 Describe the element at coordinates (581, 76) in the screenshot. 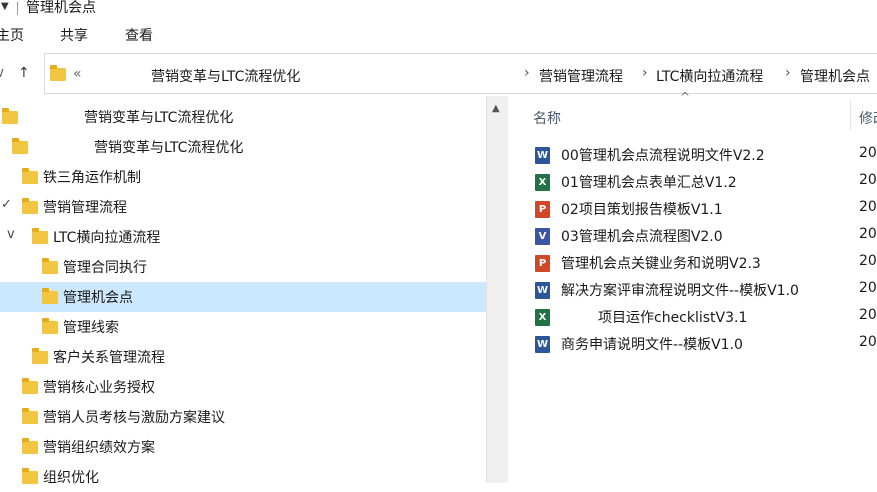

I see `breadcrumb-item: 营销管理流程` at that location.